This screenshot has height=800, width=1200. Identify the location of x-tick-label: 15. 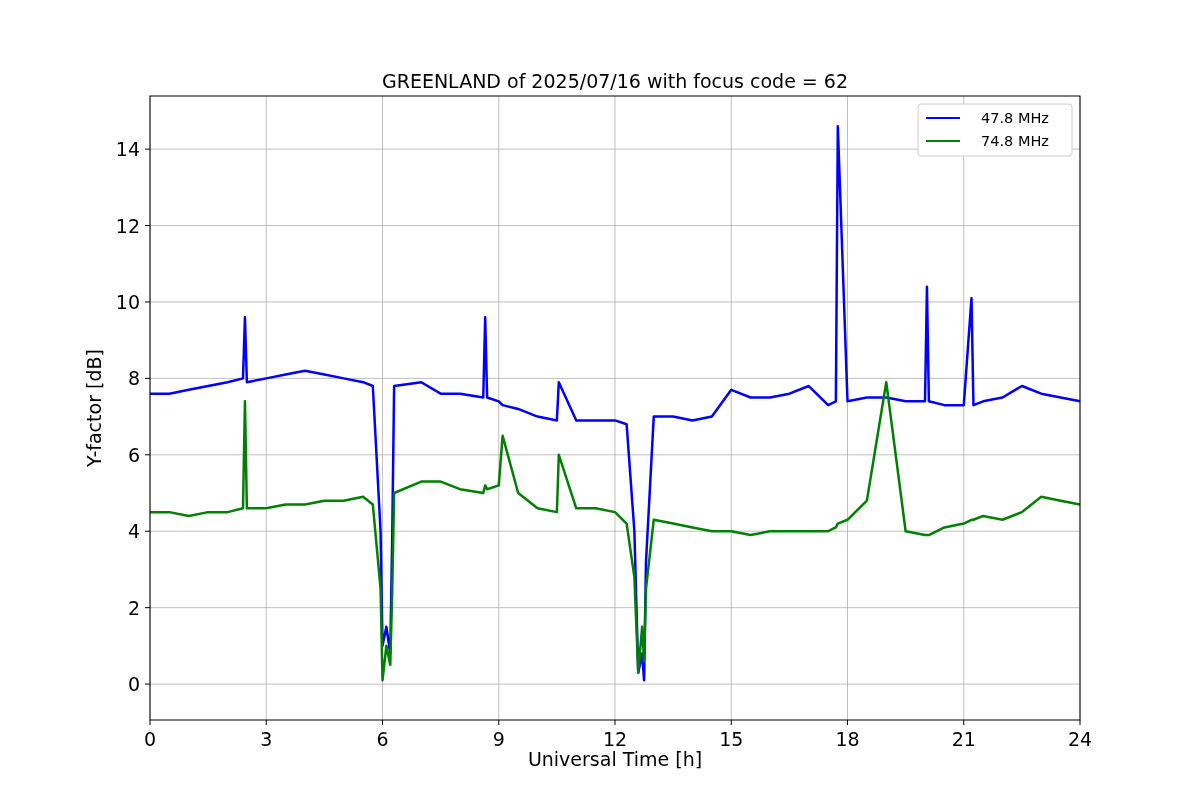
(731, 739).